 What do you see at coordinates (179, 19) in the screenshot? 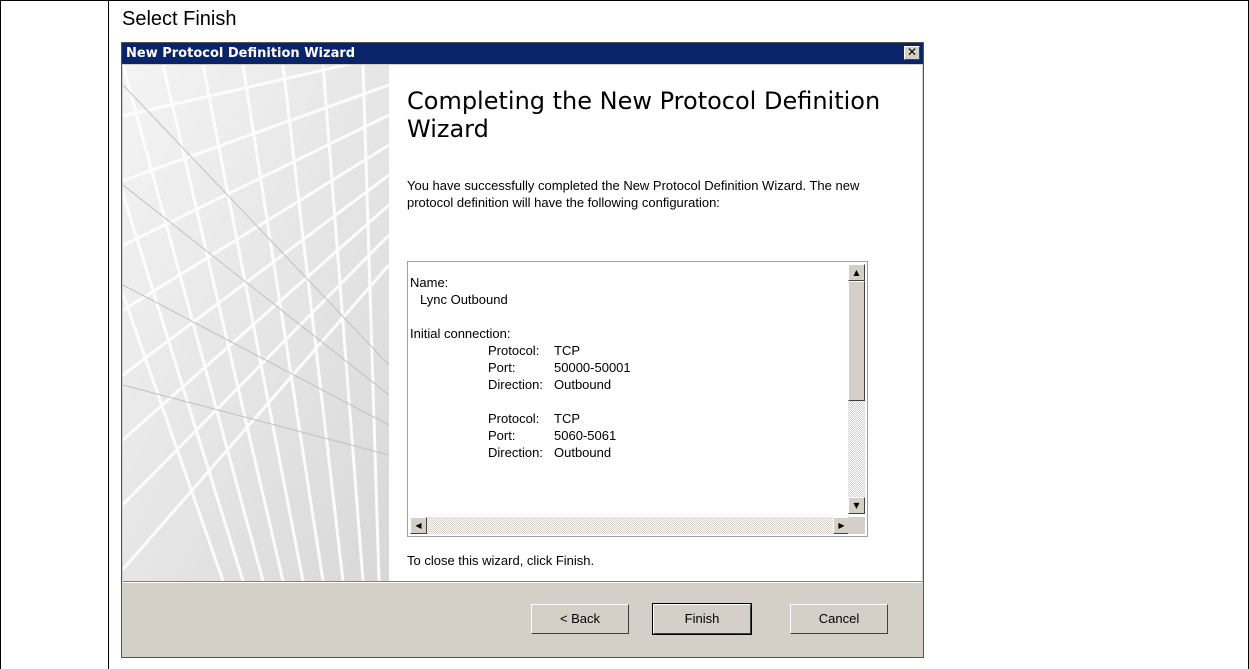
I see `step-caption: Select Finish` at bounding box center [179, 19].